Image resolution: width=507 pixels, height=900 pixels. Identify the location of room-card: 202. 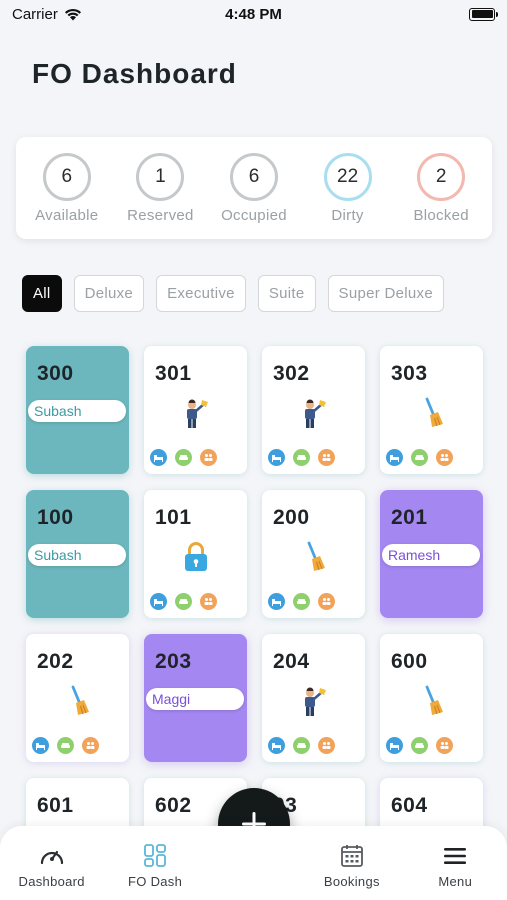
(77, 698).